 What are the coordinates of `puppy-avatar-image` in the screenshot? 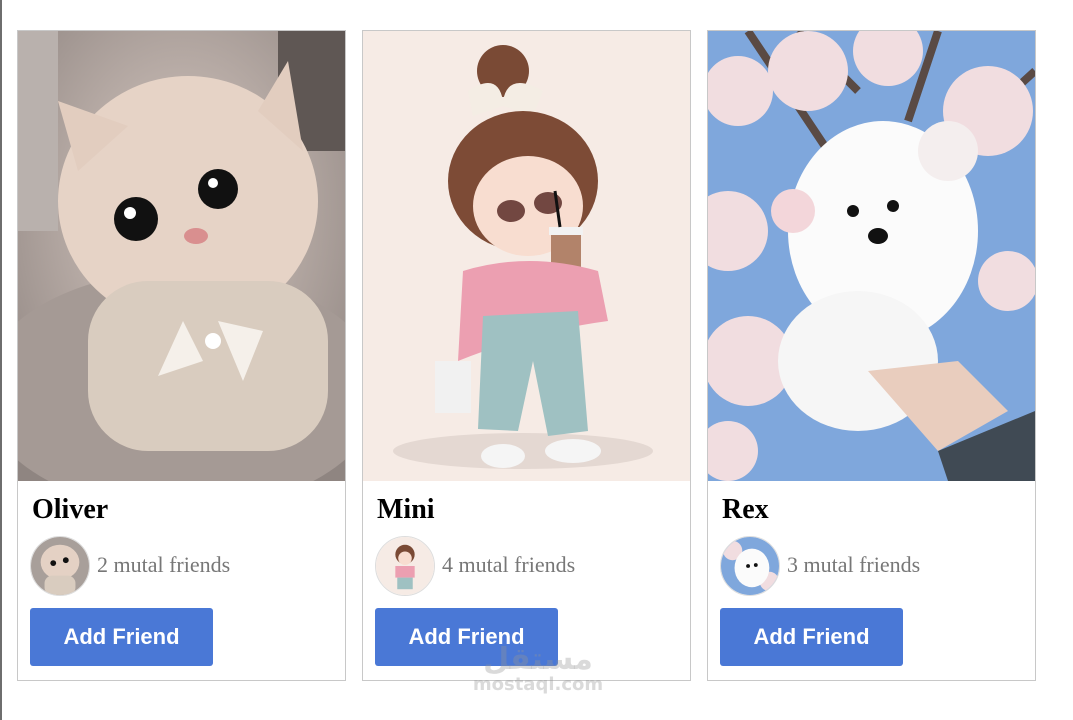 It's located at (750, 566).